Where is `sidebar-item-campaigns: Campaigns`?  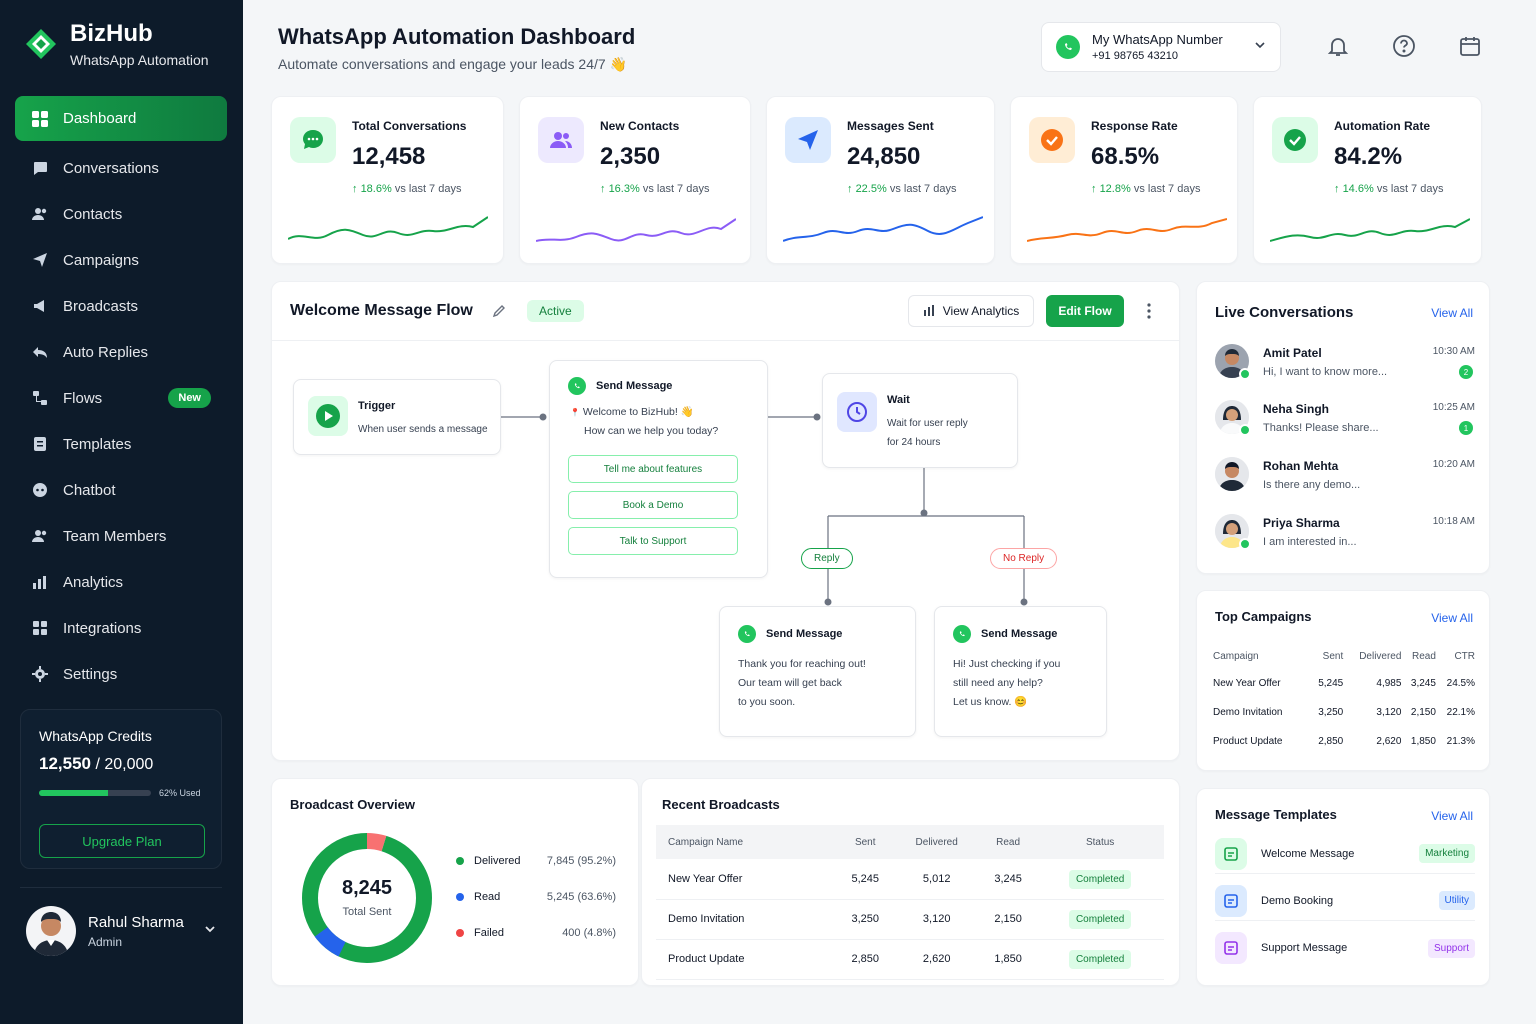
sidebar-item-campaigns: Campaigns is located at coordinates (121, 260).